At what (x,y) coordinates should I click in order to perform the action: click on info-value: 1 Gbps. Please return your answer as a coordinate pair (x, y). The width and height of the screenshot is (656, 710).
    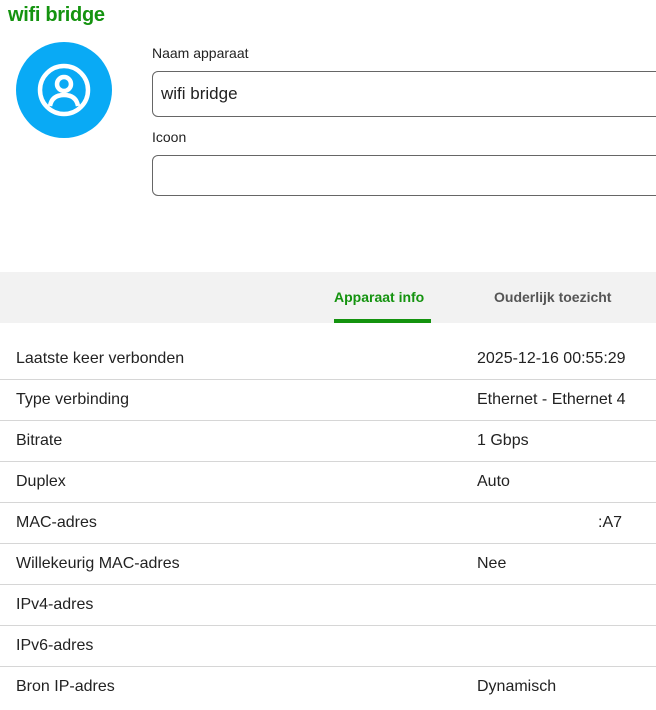
    Looking at the image, I should click on (503, 440).